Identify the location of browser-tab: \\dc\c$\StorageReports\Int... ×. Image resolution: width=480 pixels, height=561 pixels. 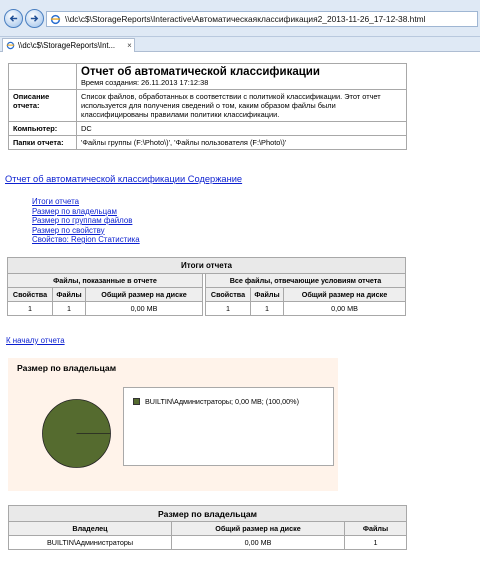
(68, 45).